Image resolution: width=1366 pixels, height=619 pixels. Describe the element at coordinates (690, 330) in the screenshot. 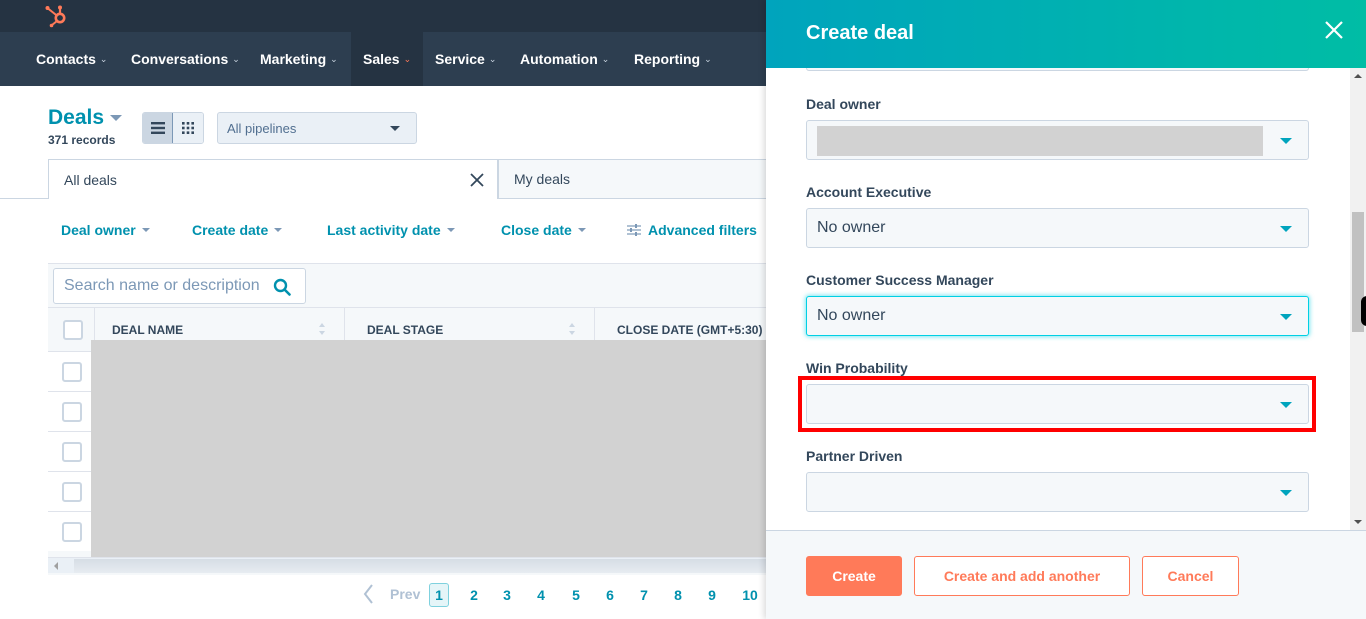

I see `column-label: CLOSE DATE (GMT+5:30)` at that location.